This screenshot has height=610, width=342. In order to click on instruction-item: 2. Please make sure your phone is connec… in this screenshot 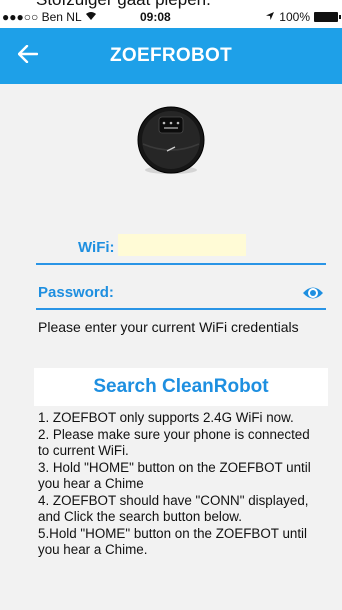, I will do `click(174, 442)`.